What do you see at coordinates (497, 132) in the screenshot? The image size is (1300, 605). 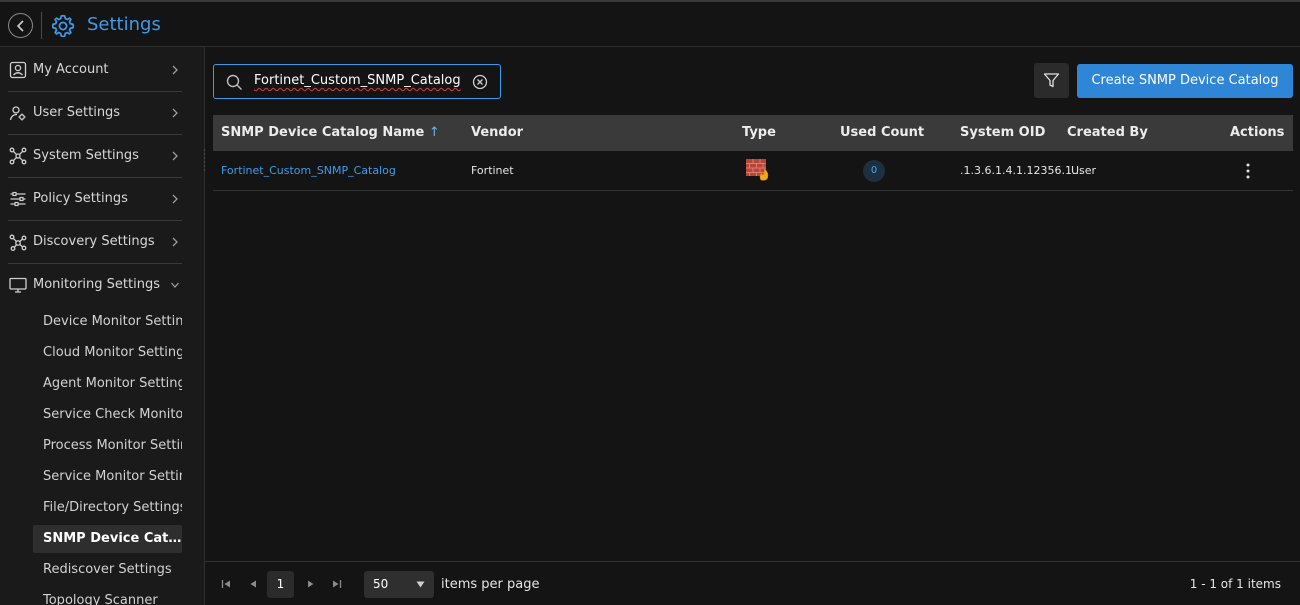 I see `column-header-vendor: Vendor` at bounding box center [497, 132].